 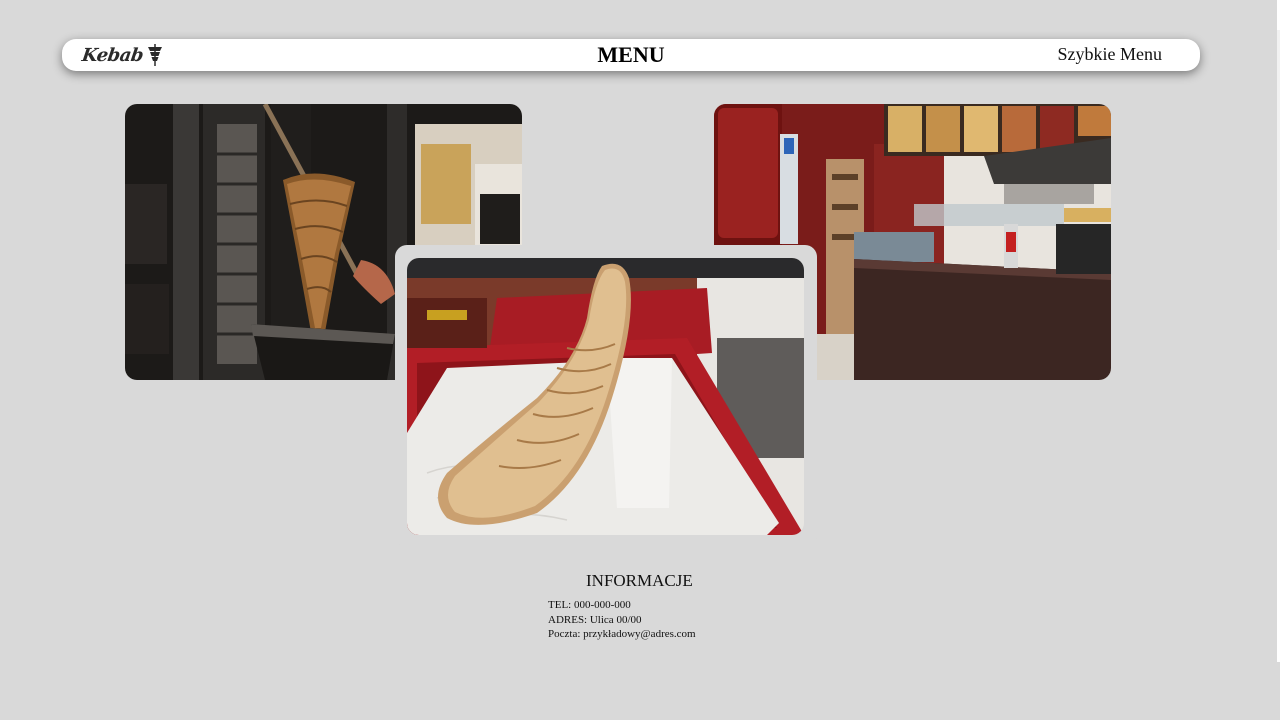 I want to click on quick-menu-link: Szybkie Menu, so click(x=1110, y=54).